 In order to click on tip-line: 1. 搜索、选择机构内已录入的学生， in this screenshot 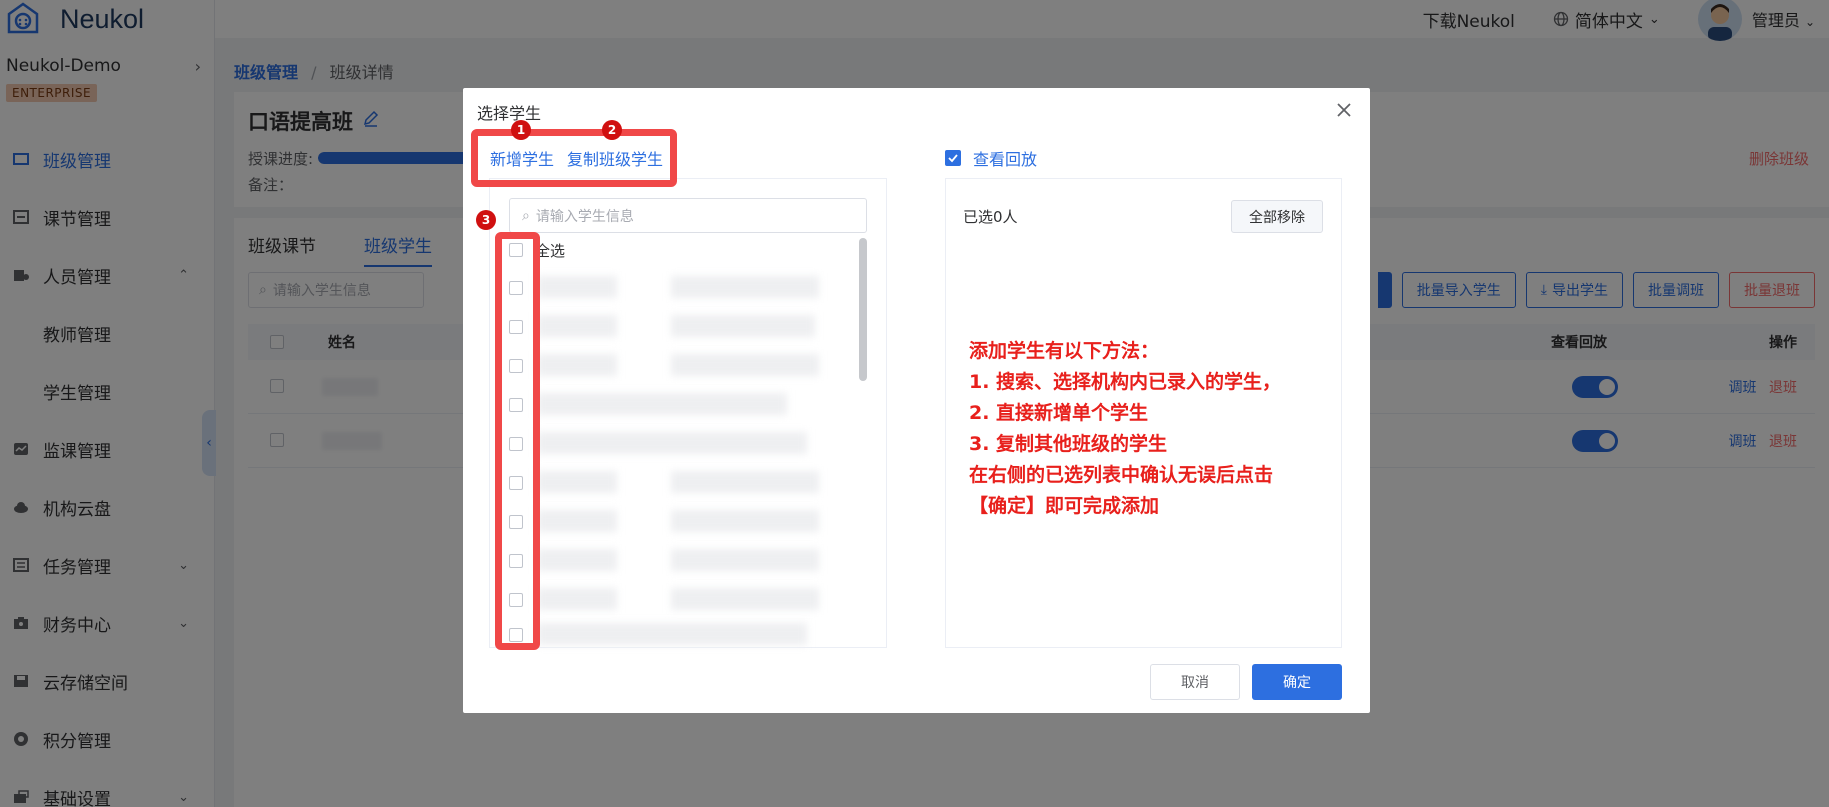, I will do `click(1125, 382)`.